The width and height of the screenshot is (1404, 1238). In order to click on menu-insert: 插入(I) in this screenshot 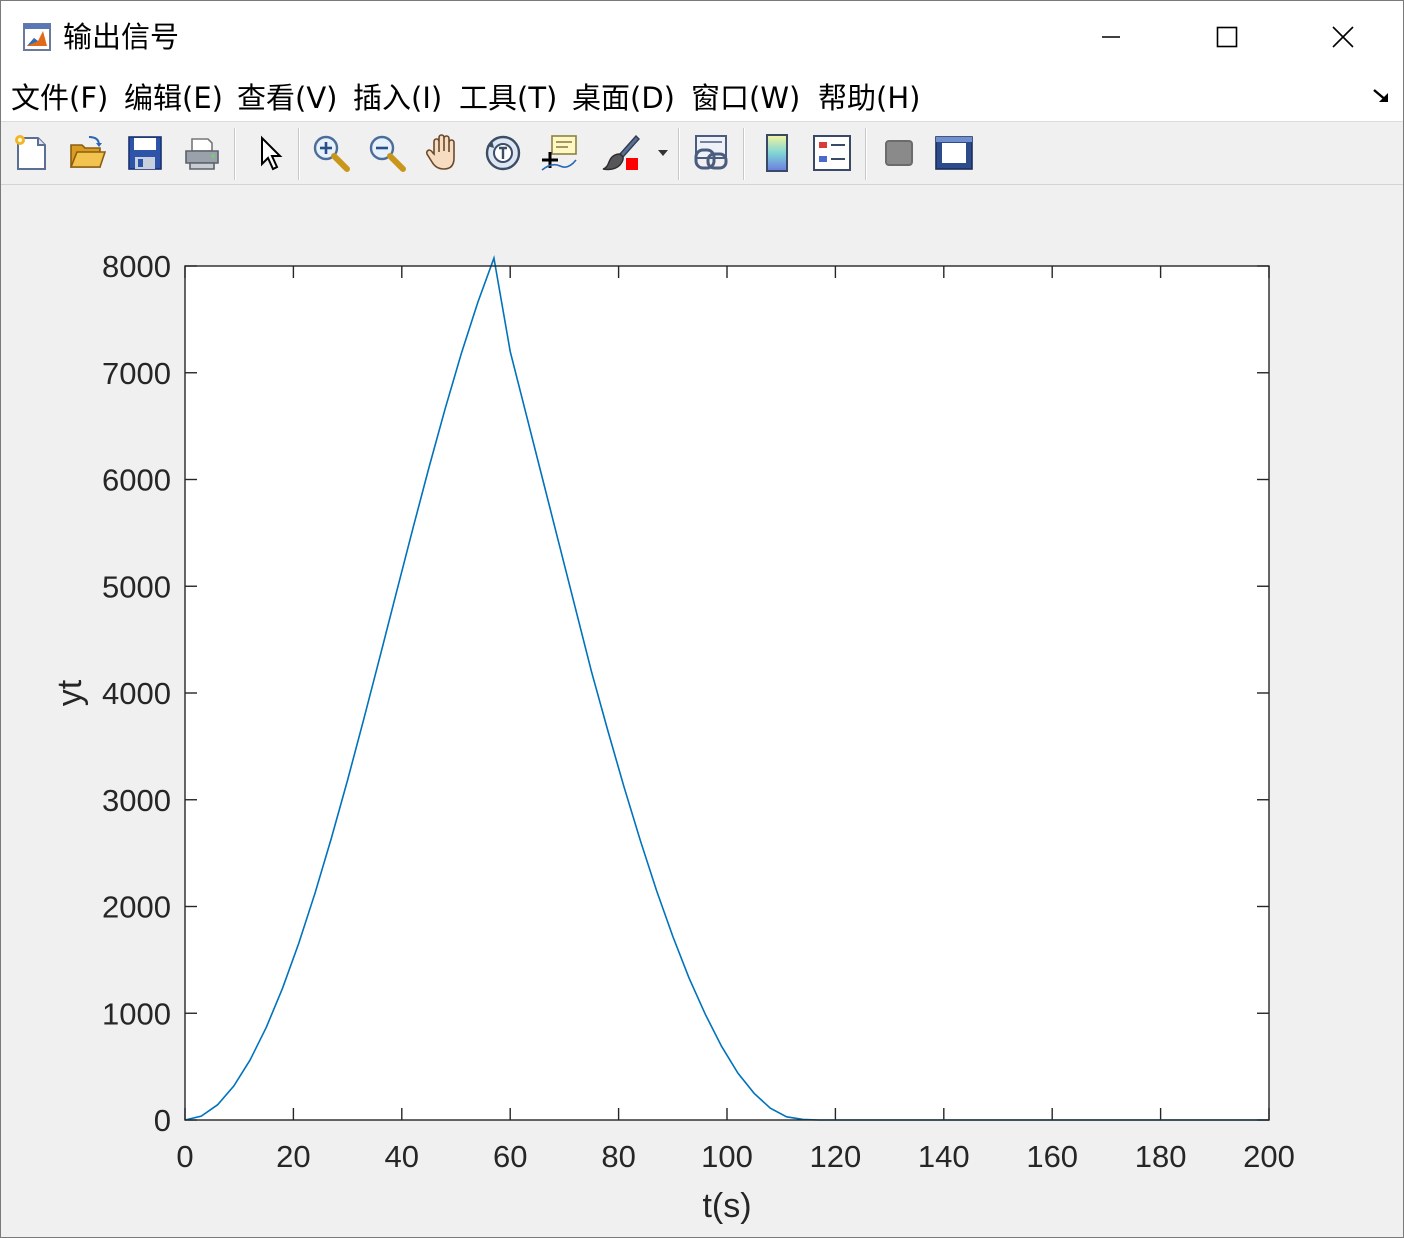, I will do `click(397, 98)`.